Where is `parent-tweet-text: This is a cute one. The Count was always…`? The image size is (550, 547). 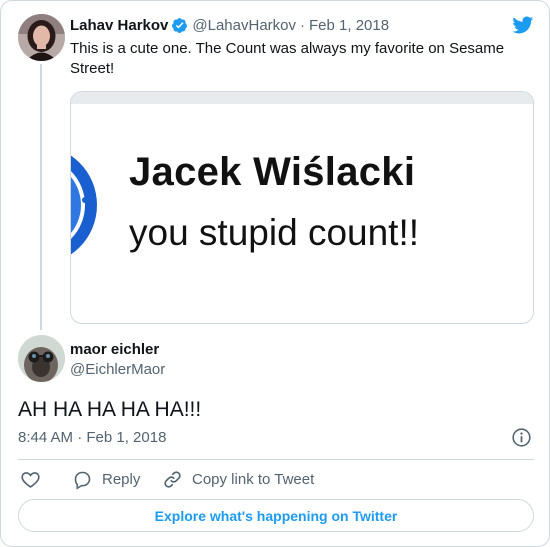
parent-tweet-text: This is a cute one. The Count was always… is located at coordinates (287, 58).